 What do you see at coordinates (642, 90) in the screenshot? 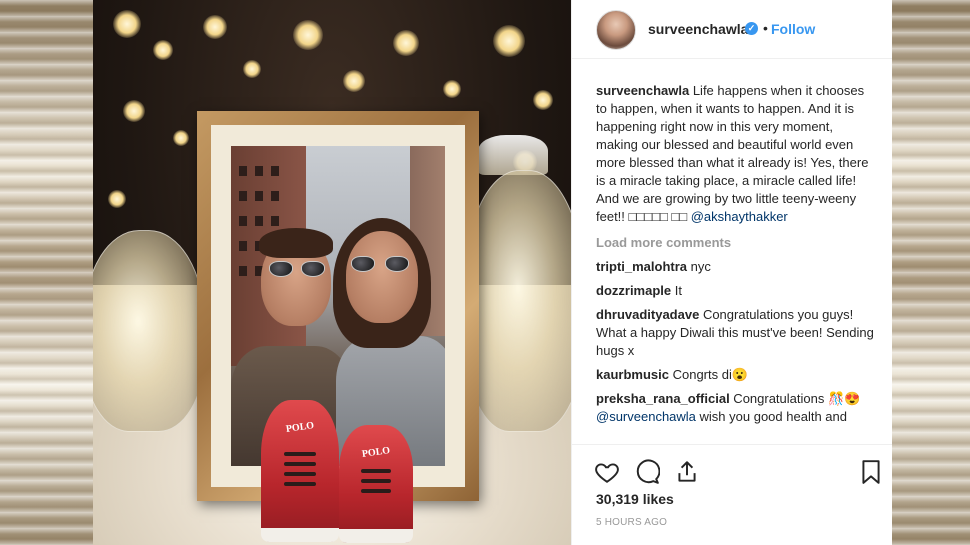
I see `caption-username: surveenchawla` at bounding box center [642, 90].